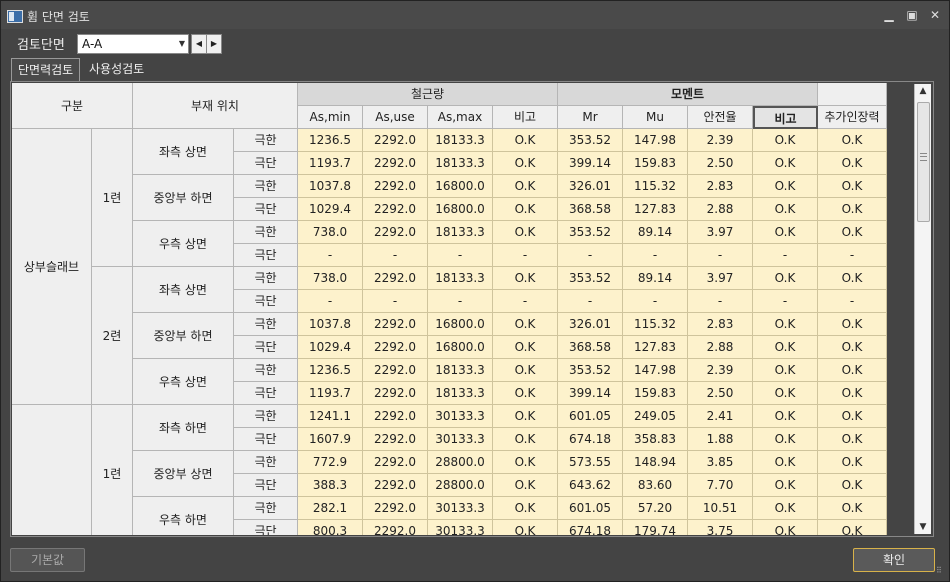  Describe the element at coordinates (720, 117) in the screenshot. I see `column-header: 안전율` at that location.